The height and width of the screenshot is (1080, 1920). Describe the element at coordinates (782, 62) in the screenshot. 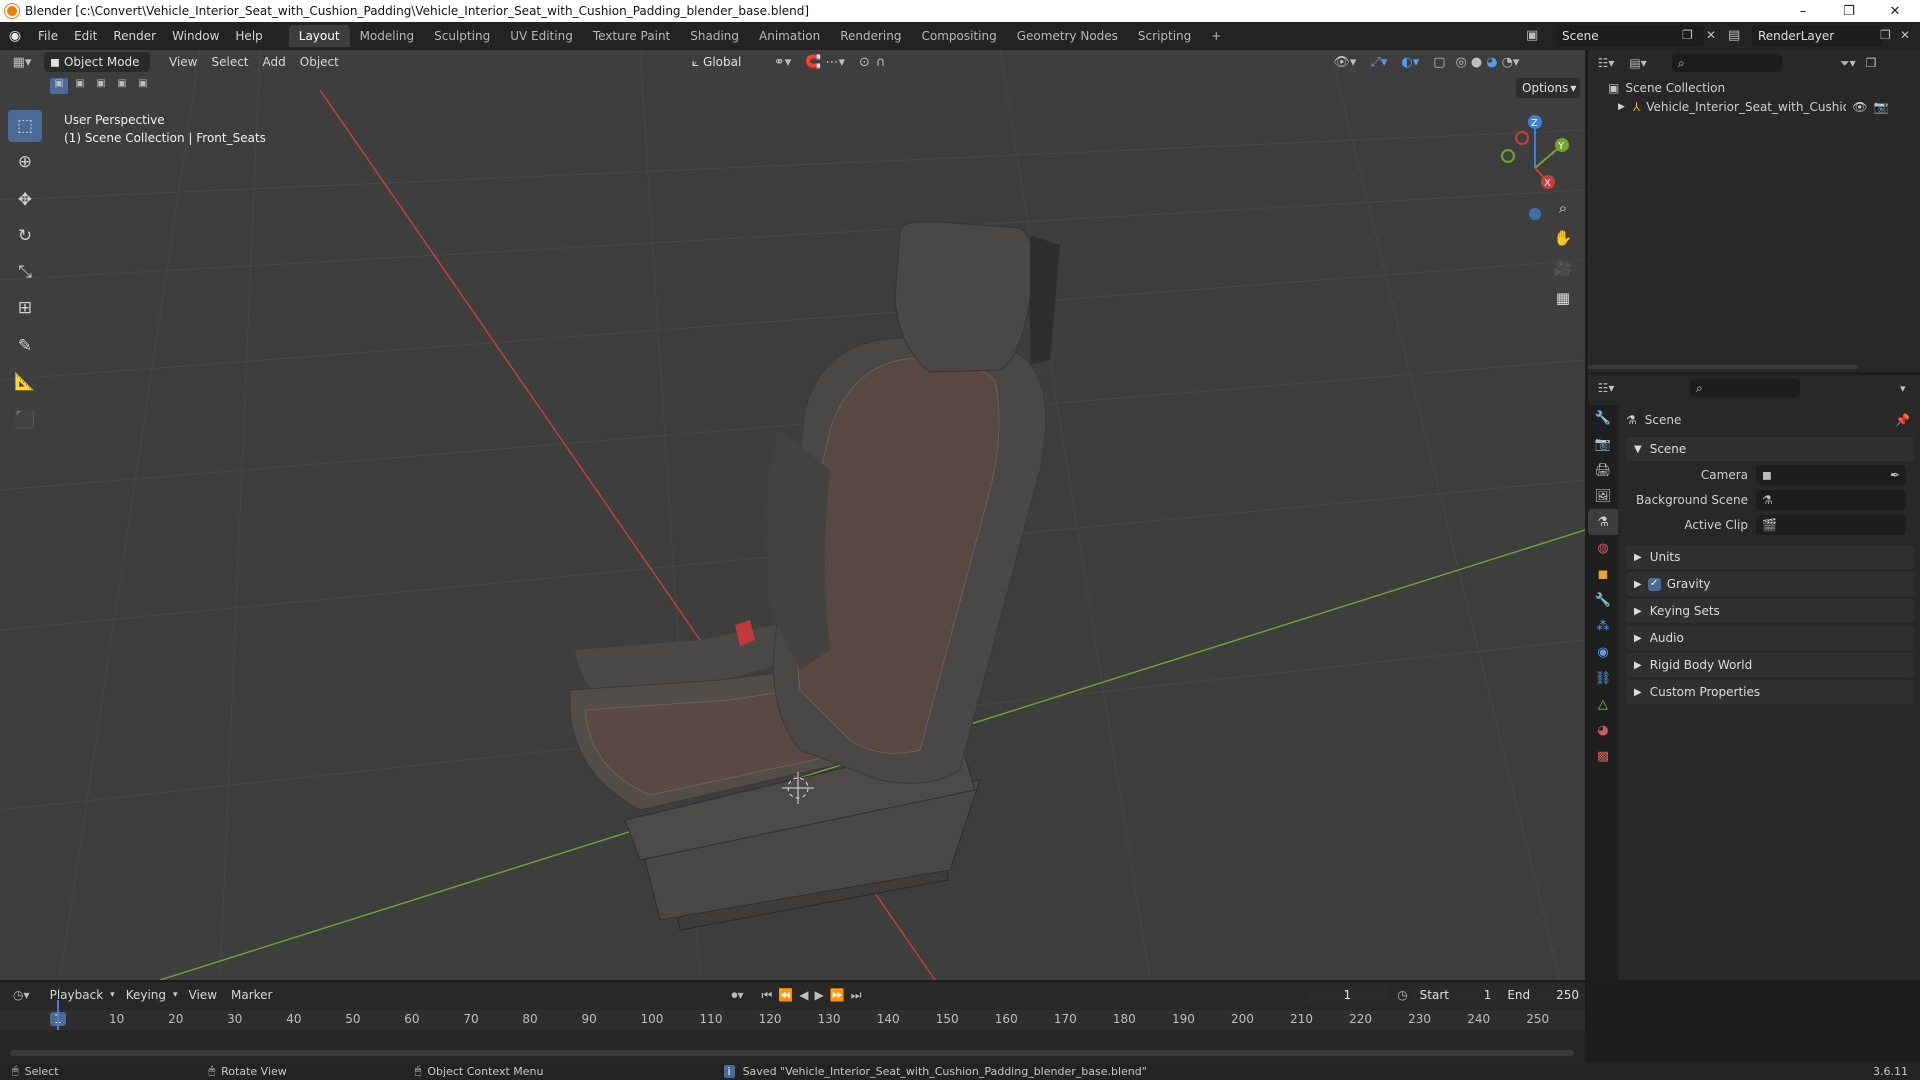

I see `pivot-icon: ⚭▾` at that location.